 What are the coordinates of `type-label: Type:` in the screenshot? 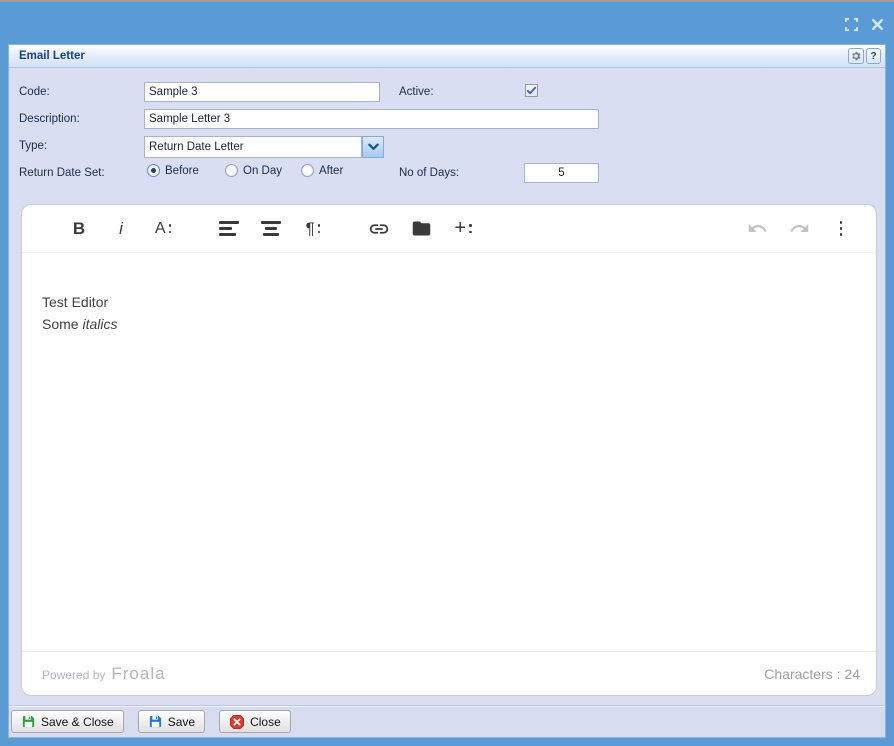 It's located at (33, 146).